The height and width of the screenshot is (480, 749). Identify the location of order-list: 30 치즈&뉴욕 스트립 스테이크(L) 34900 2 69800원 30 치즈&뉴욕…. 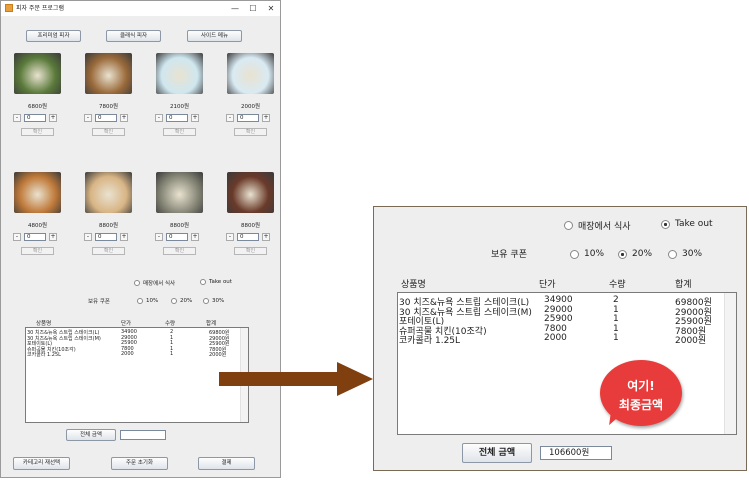
(137, 375).